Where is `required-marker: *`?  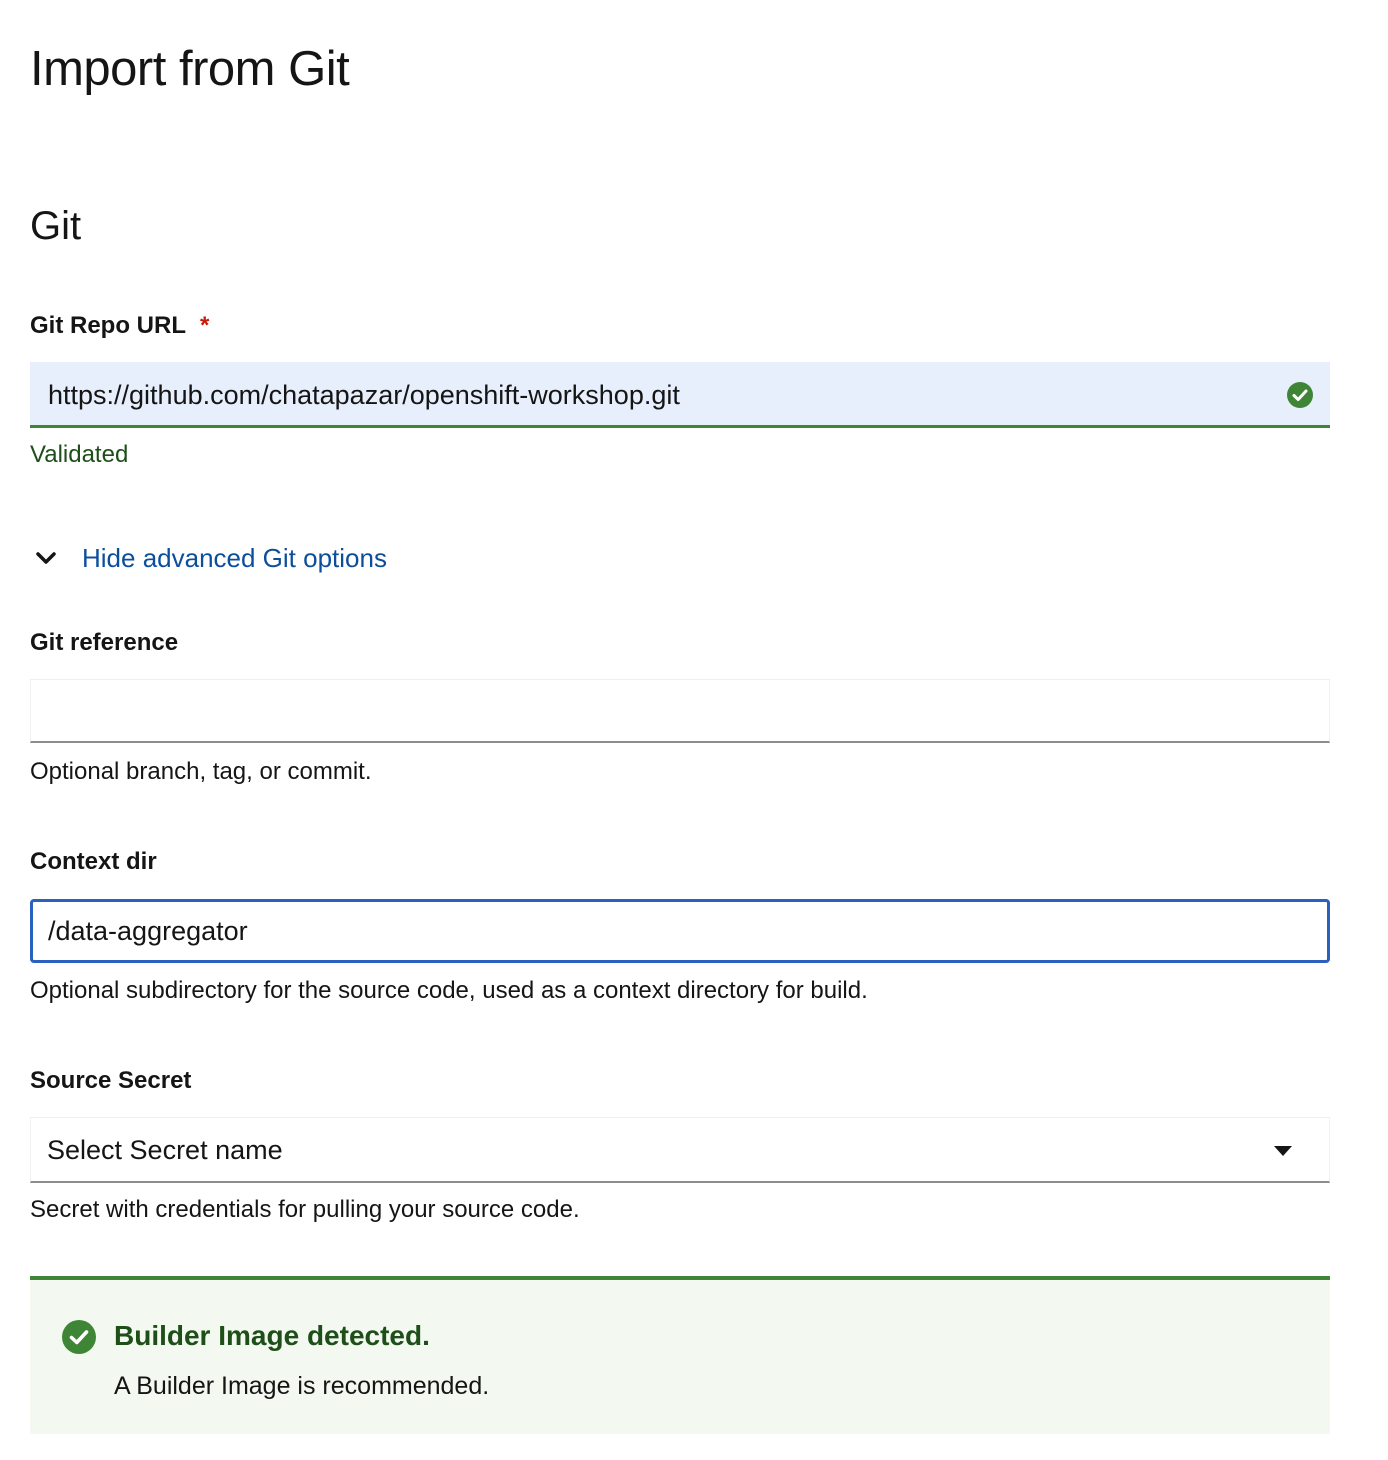
required-marker: * is located at coordinates (205, 325).